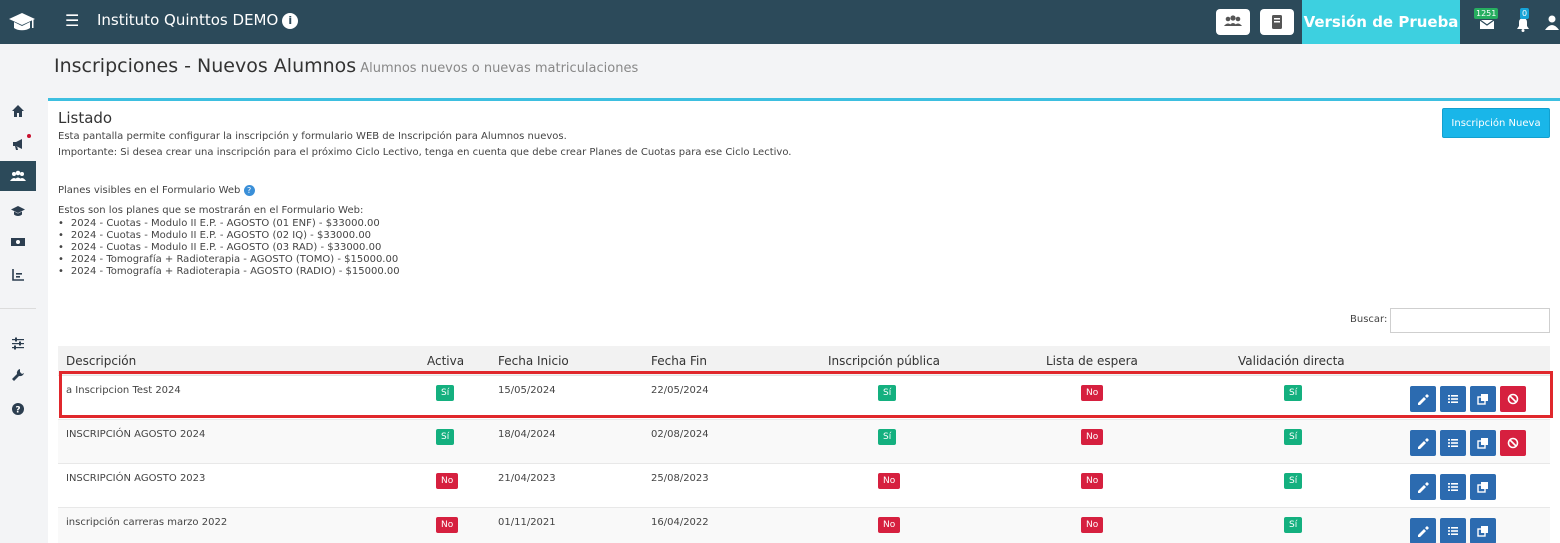 Image resolution: width=1560 pixels, height=543 pixels. What do you see at coordinates (1291, 361) in the screenshot?
I see `column-header-validacion-directa: Validación directa` at bounding box center [1291, 361].